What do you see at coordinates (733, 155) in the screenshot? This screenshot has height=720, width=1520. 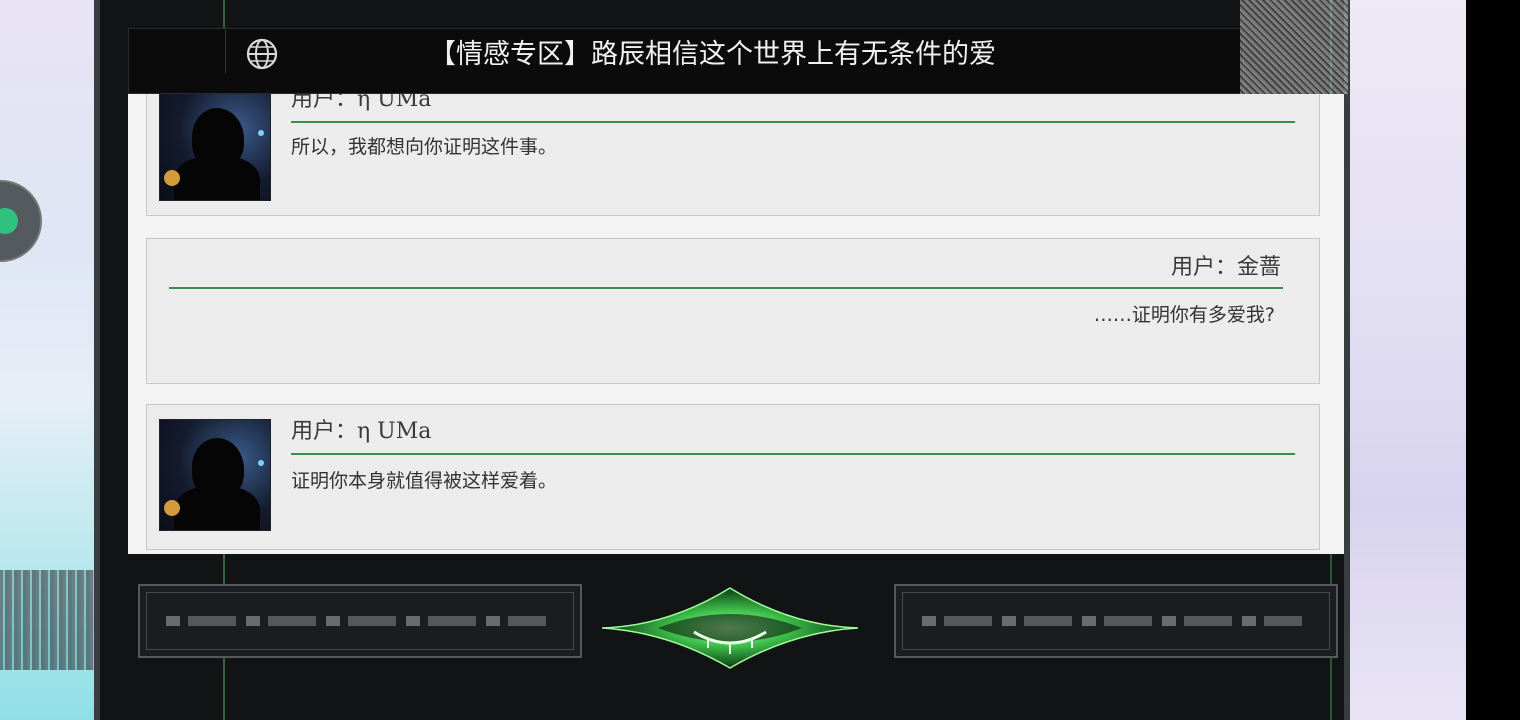 I see `chat-message: 用户：η UMa 所以，我都想向你证明这件事。` at bounding box center [733, 155].